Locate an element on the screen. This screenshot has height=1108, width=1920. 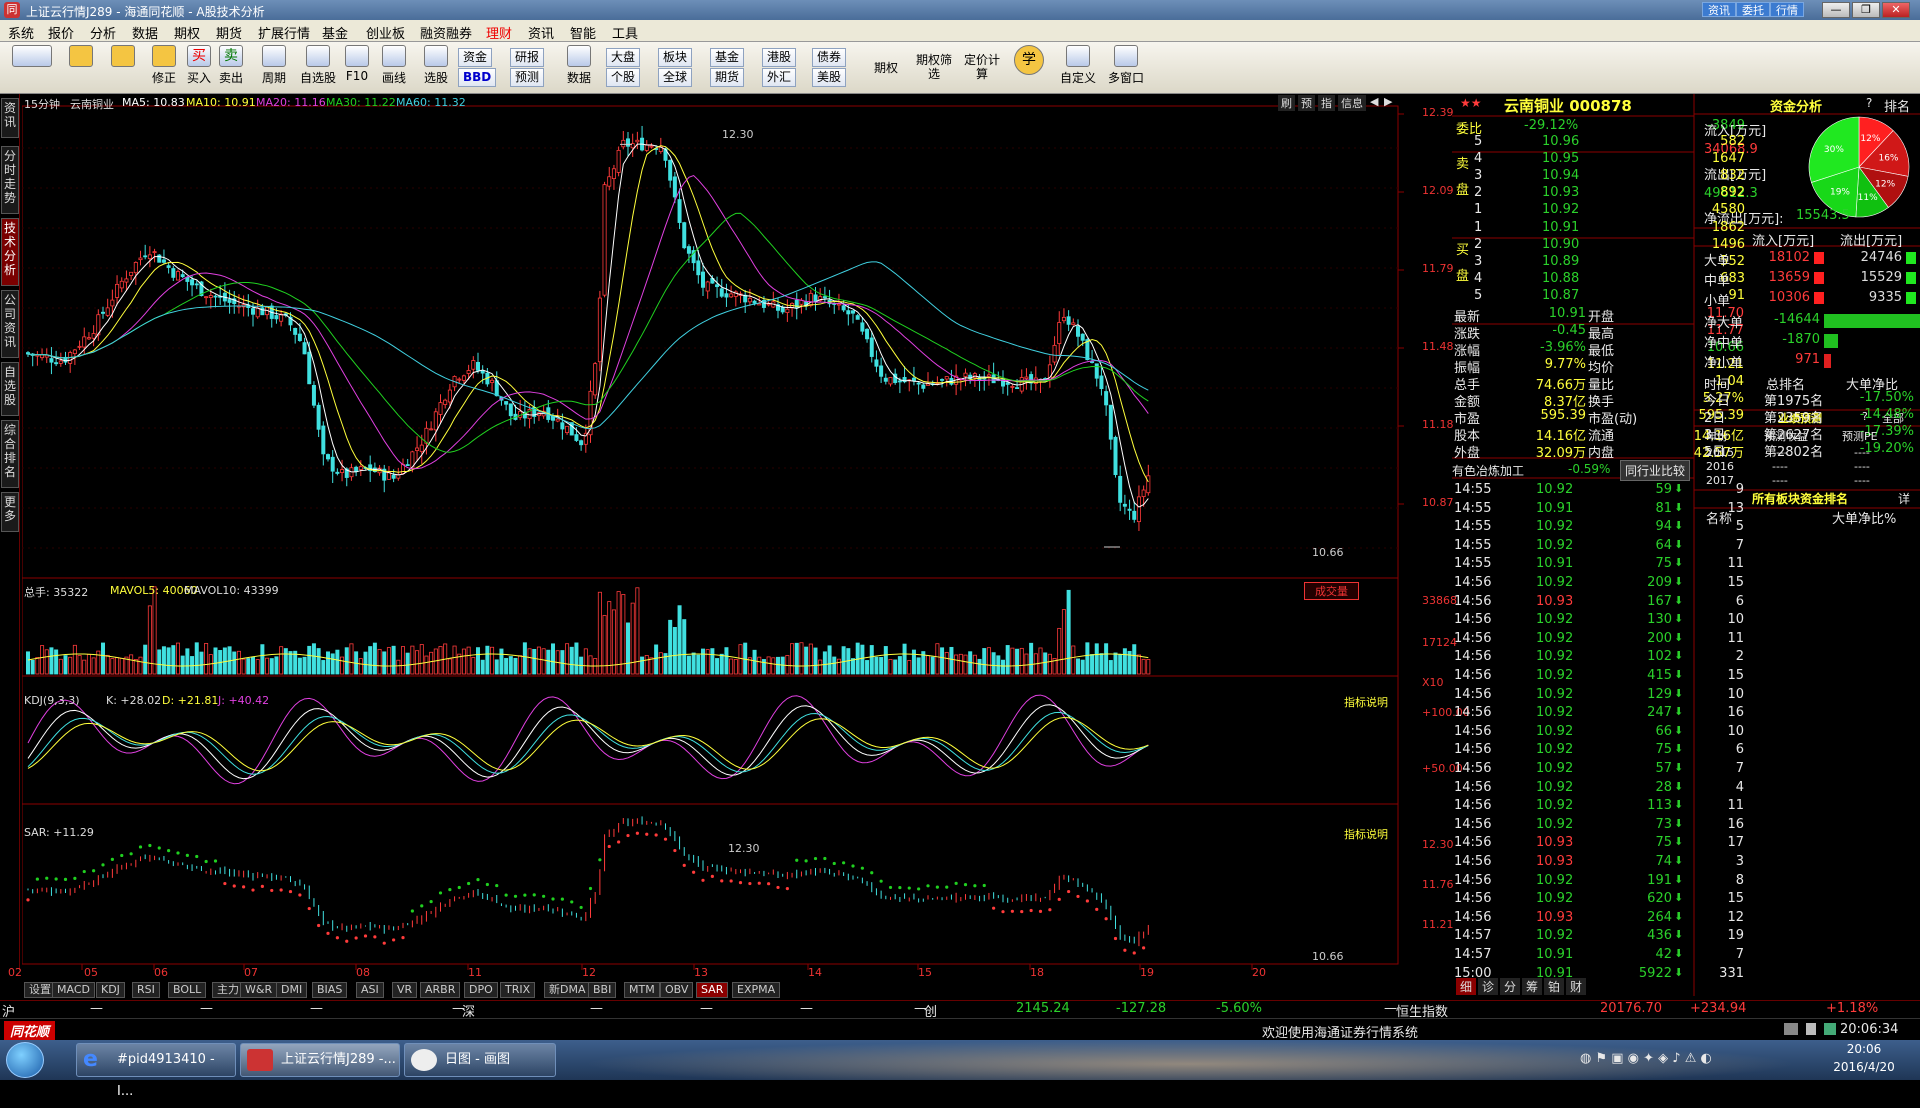
screener-button: 选股 is located at coordinates (436, 68).